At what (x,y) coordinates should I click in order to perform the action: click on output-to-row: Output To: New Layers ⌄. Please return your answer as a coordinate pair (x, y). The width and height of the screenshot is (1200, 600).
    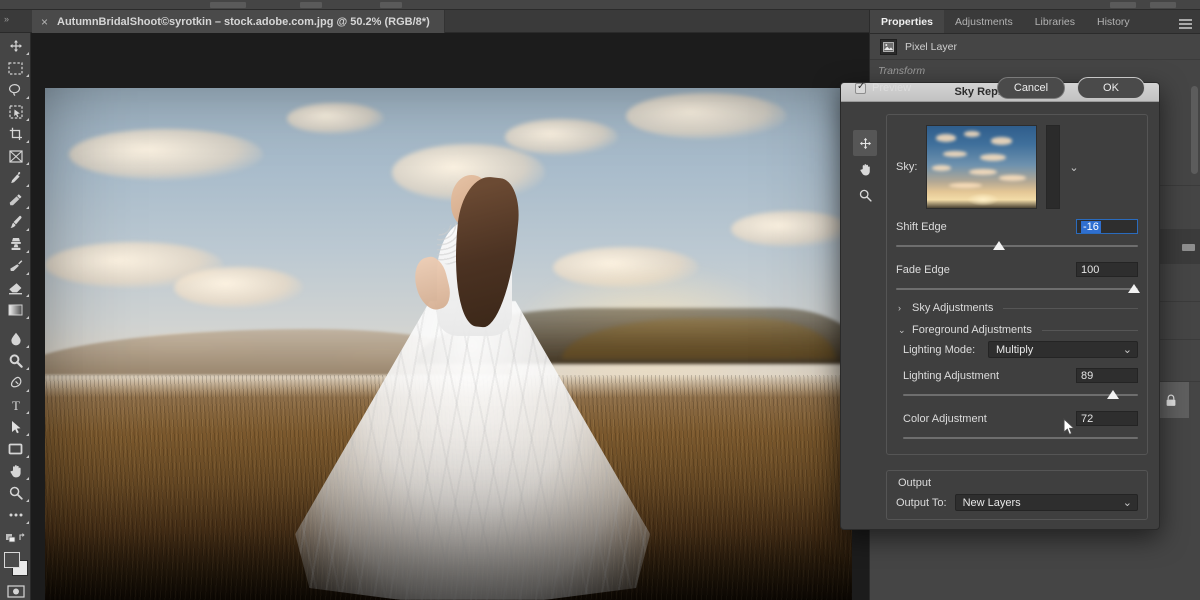
    Looking at the image, I should click on (1017, 502).